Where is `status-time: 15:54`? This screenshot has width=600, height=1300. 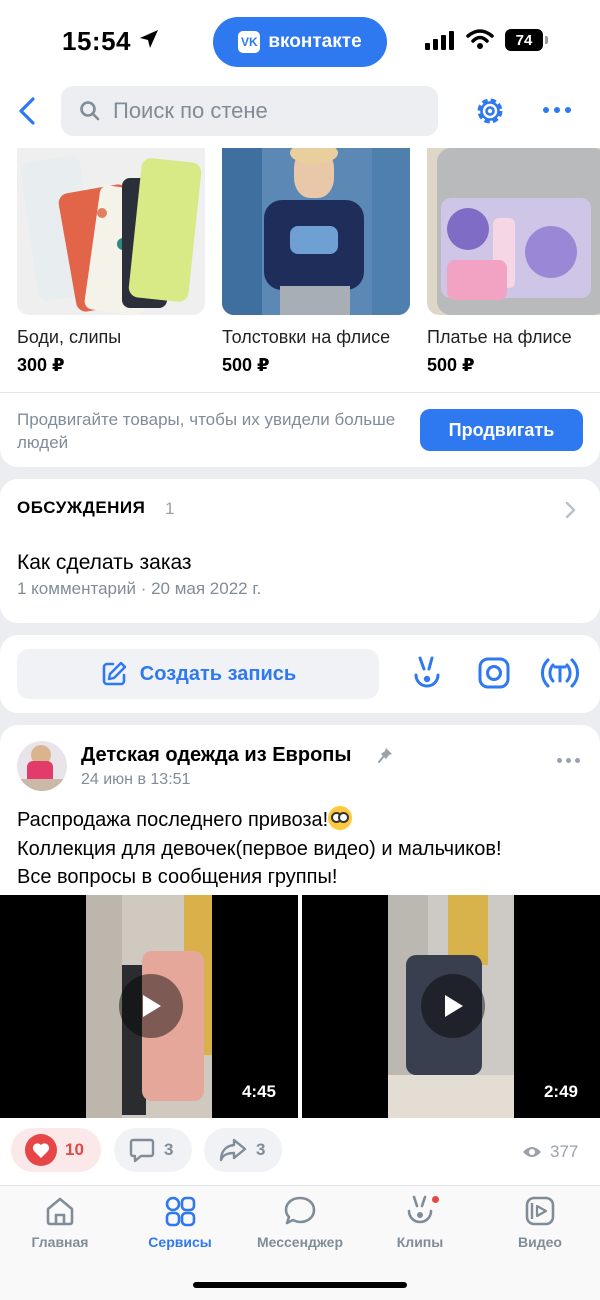 status-time: 15:54 is located at coordinates (96, 41).